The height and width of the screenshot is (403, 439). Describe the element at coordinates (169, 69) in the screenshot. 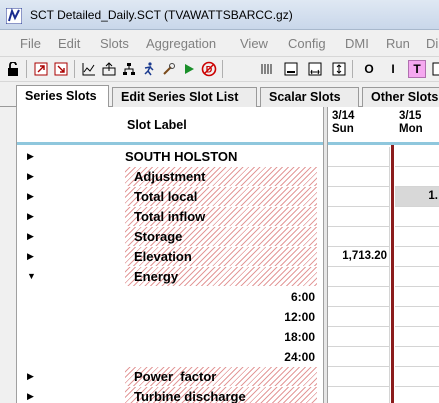

I see `tools-icon` at that location.